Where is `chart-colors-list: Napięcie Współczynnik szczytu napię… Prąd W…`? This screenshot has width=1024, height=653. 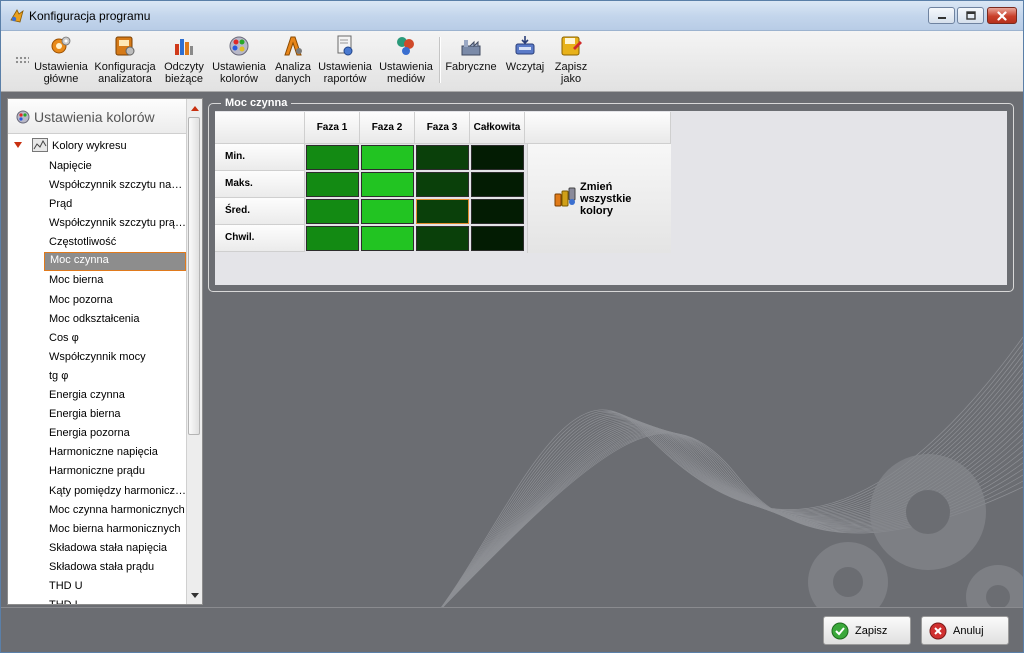
chart-colors-list: Napięcie Współczynnik szczytu napię… Prąd W… is located at coordinates (116, 380).